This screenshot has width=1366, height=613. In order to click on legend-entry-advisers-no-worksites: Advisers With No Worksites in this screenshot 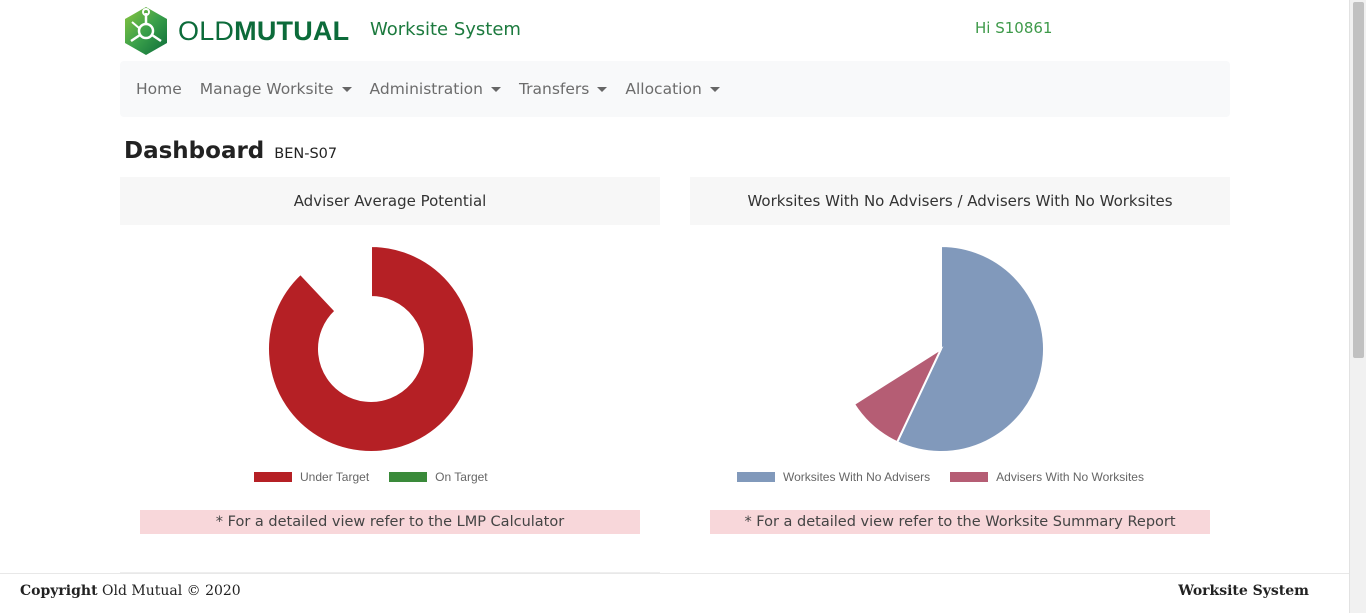, I will do `click(1047, 477)`.